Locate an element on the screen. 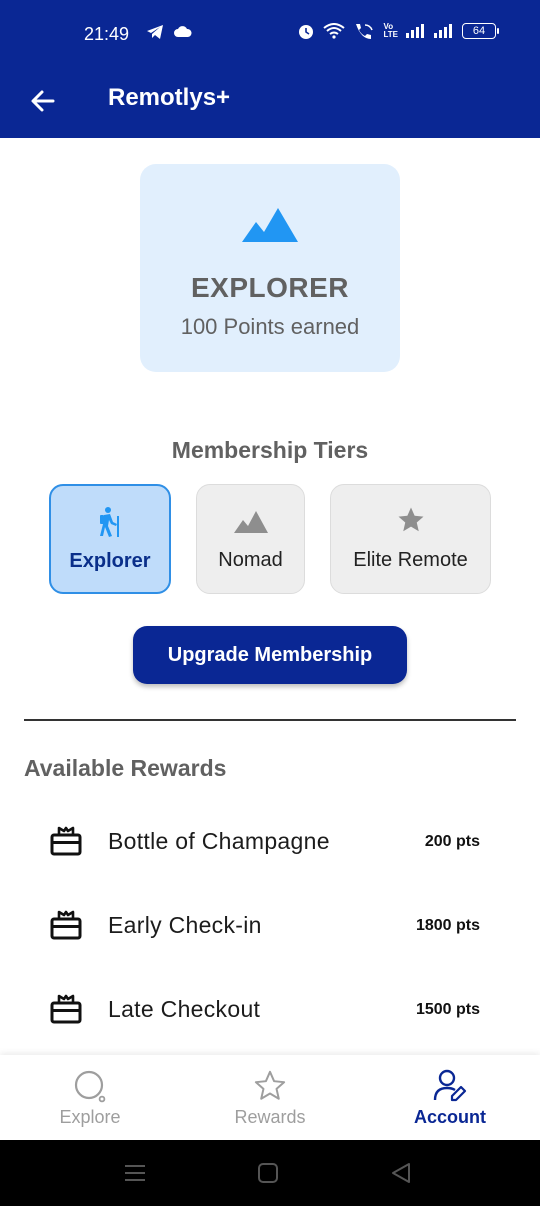 Image resolution: width=540 pixels, height=1206 pixels. cloud-icon is located at coordinates (183, 32).